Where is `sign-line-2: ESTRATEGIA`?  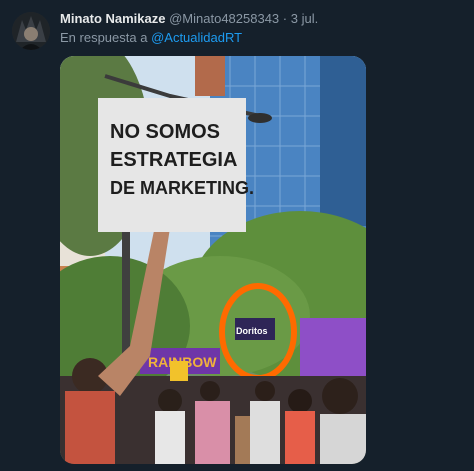 sign-line-2: ESTRATEGIA is located at coordinates (173, 160).